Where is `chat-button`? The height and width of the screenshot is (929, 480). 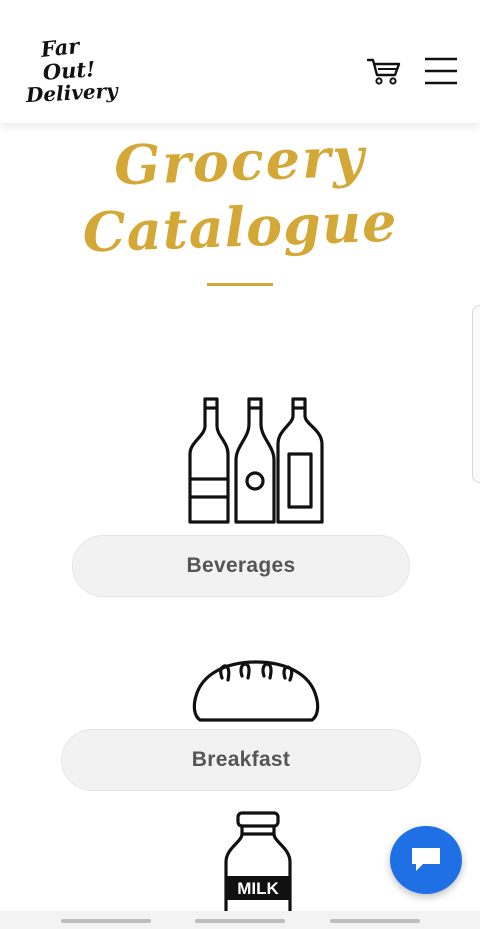 chat-button is located at coordinates (426, 860).